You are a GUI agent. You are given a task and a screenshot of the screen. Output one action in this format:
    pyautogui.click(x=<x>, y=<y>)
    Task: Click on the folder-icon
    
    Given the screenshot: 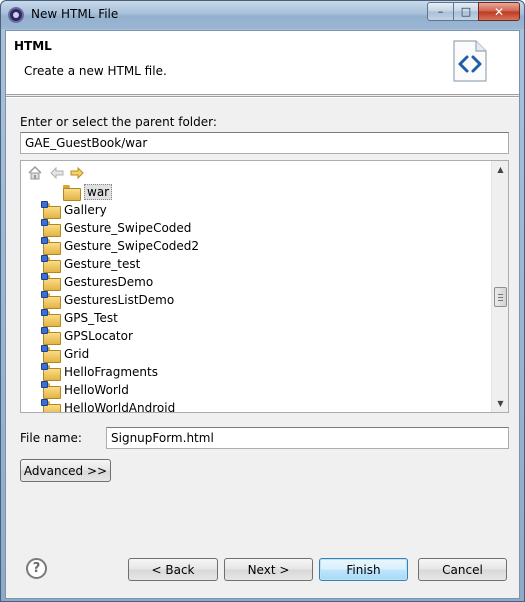 What is the action you would take?
    pyautogui.click(x=72, y=193)
    